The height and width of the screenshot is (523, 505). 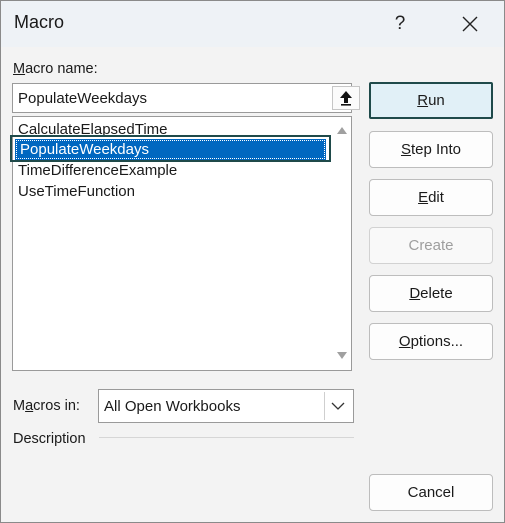 I want to click on title-bar: Macro ?, so click(x=252, y=24).